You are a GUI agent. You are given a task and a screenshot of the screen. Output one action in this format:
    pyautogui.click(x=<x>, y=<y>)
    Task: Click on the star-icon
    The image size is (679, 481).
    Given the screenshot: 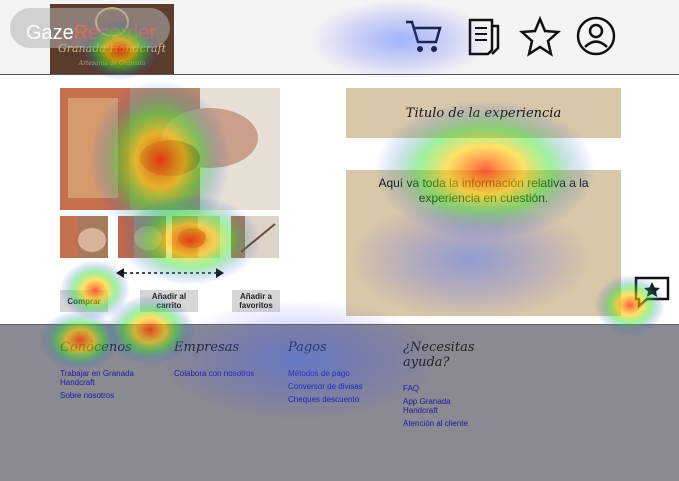 What is the action you would take?
    pyautogui.click(x=540, y=36)
    